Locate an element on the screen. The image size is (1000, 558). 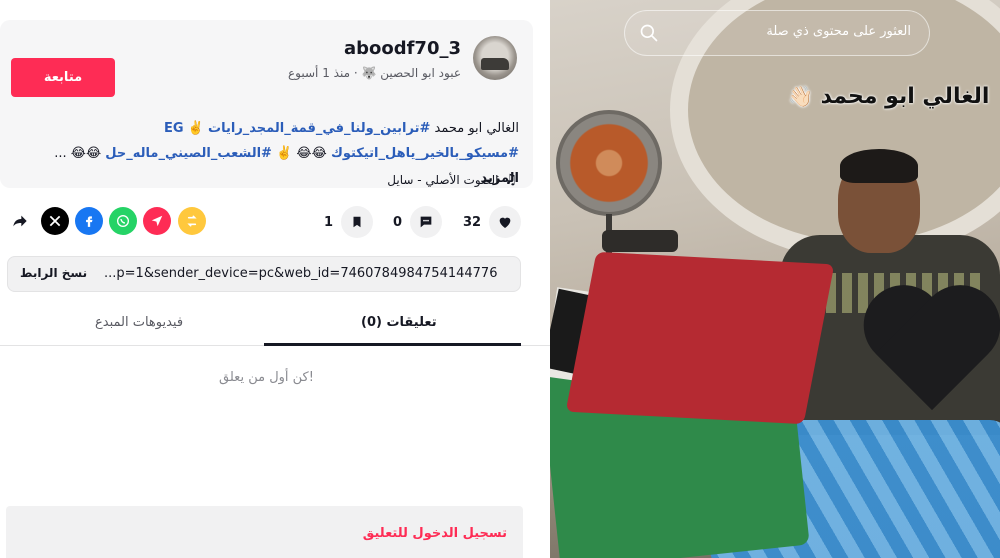
tab-creator-videos: فيديوهات المبدع is located at coordinates (139, 322).